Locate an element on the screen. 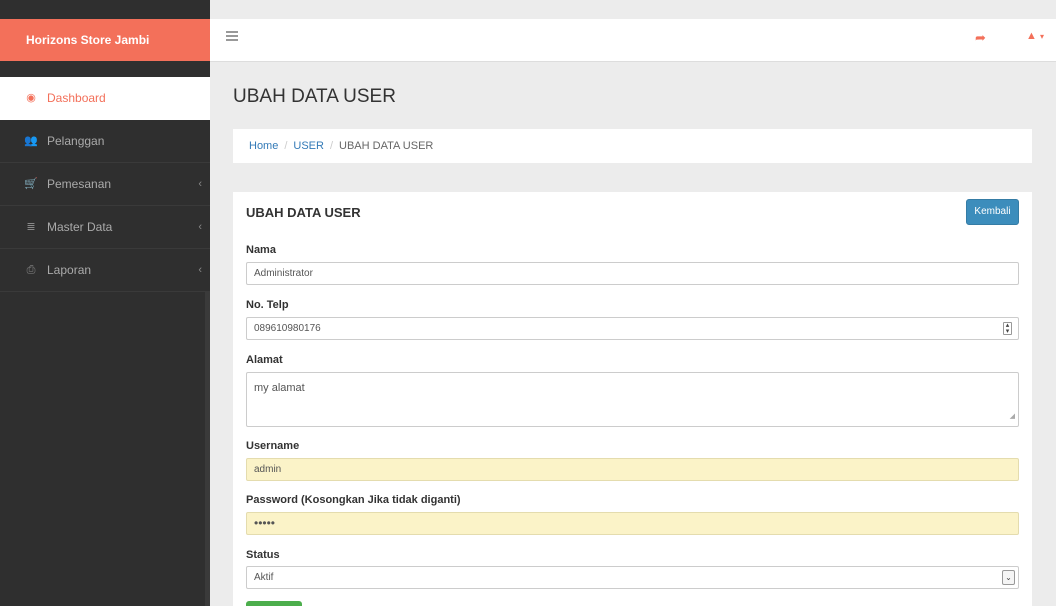  print-icon: ⎙ is located at coordinates (31, 270).